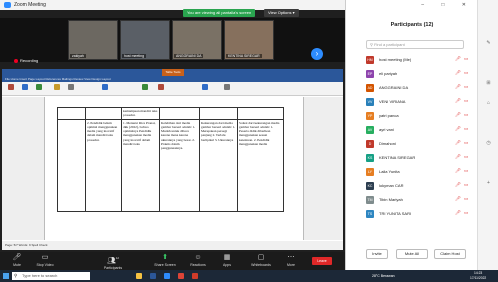 The width and height of the screenshot is (498, 282). What do you see at coordinates (370, 88) in the screenshot?
I see `avatar: AD` at bounding box center [370, 88].